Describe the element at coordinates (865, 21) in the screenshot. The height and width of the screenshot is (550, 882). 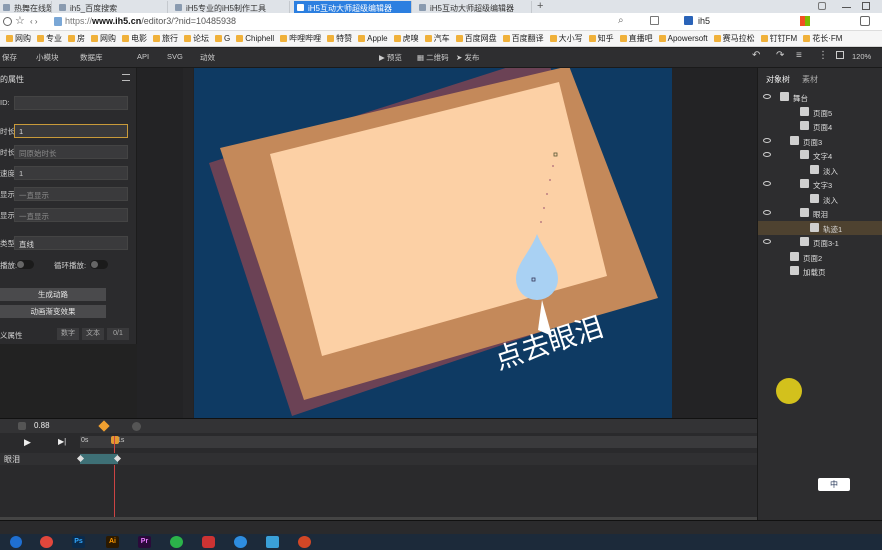
I see `menu-icon` at that location.